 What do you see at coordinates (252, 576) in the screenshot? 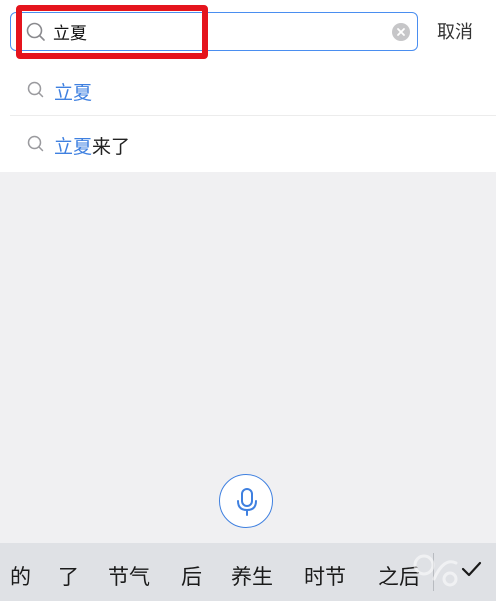
I see `candidate-word: 养生` at bounding box center [252, 576].